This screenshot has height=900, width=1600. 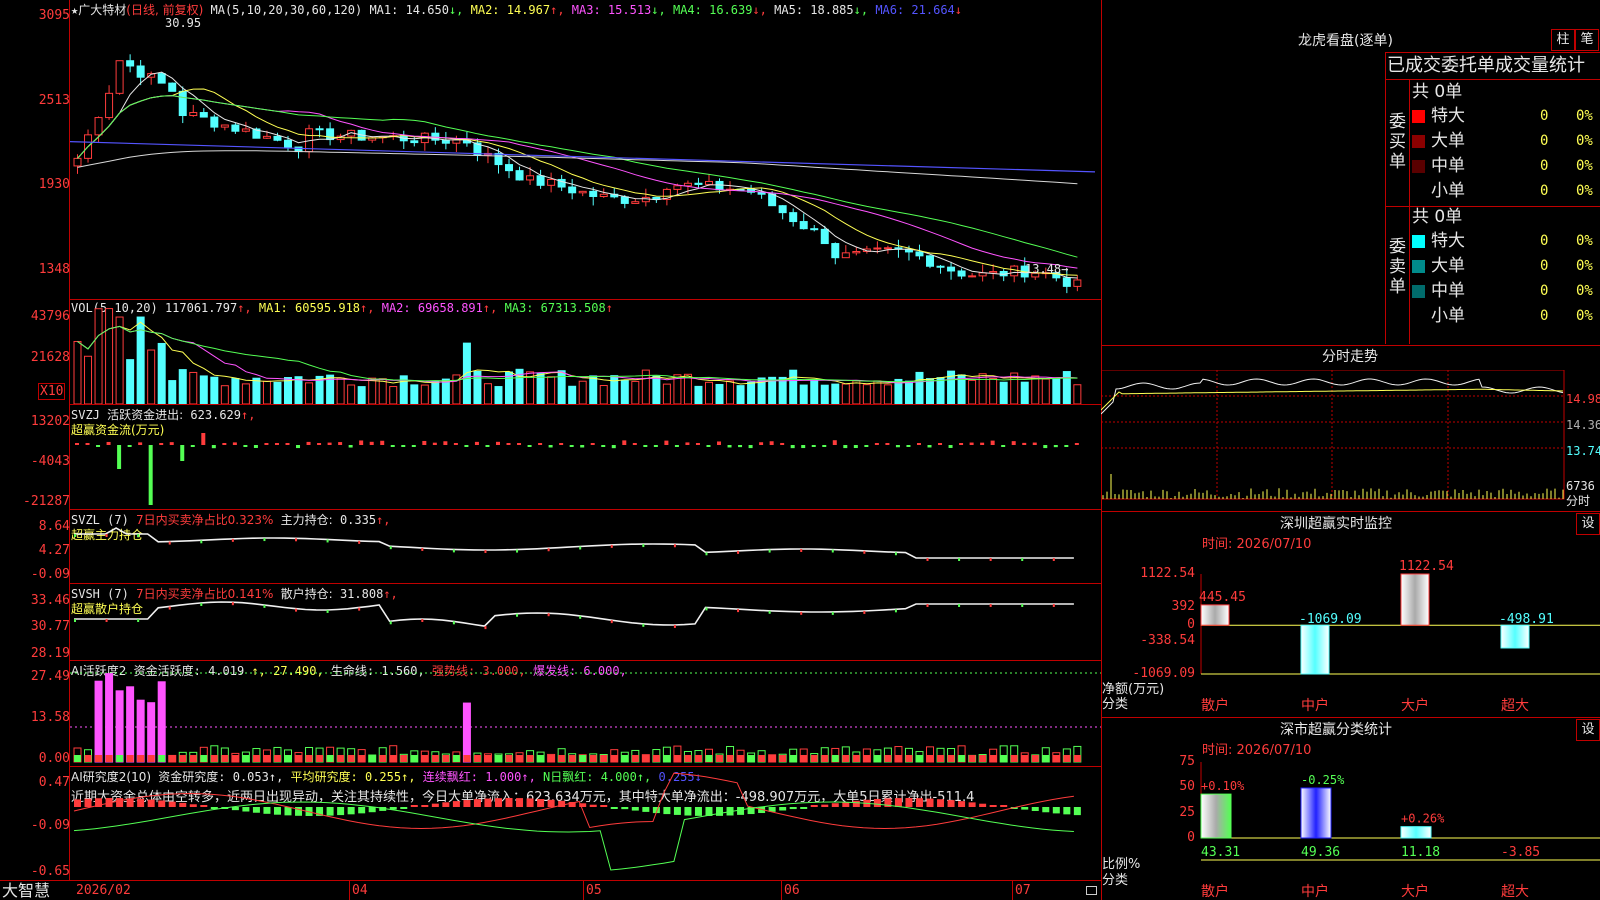 I want to click on tick-mode-button: 笔, so click(x=1587, y=40).